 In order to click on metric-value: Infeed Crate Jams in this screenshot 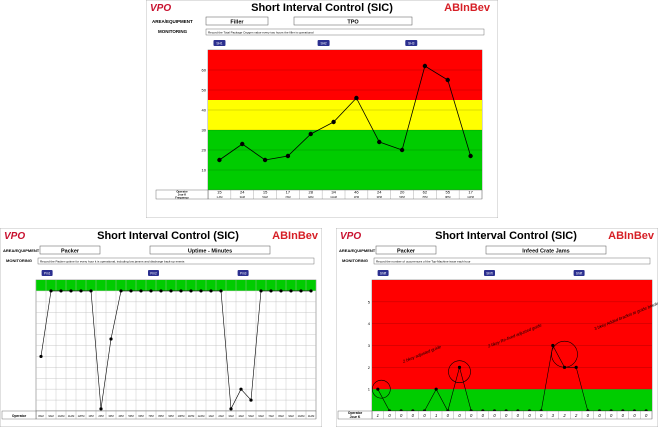, I will do `click(545, 252)`.